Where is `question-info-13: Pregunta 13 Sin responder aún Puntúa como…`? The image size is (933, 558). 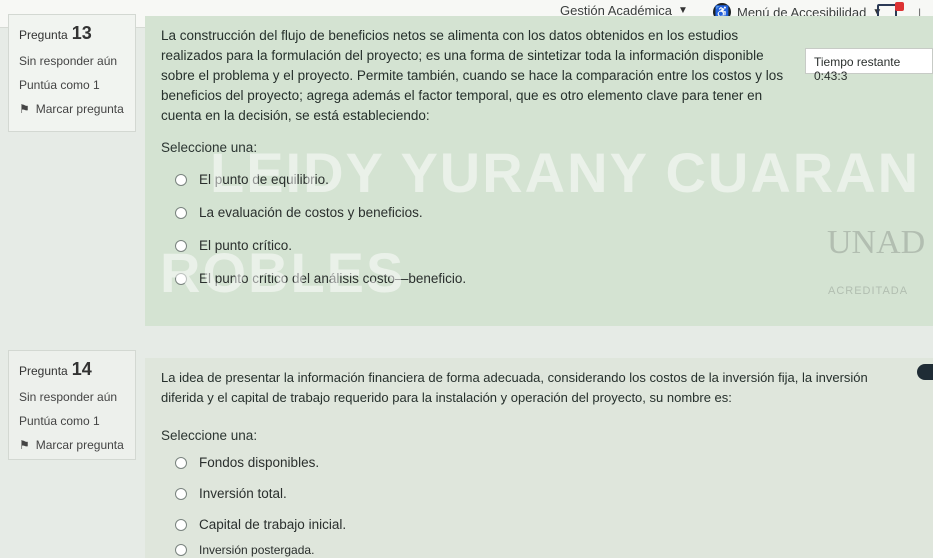 question-info-13: Pregunta 13 Sin responder aún Puntúa como… is located at coordinates (72, 73).